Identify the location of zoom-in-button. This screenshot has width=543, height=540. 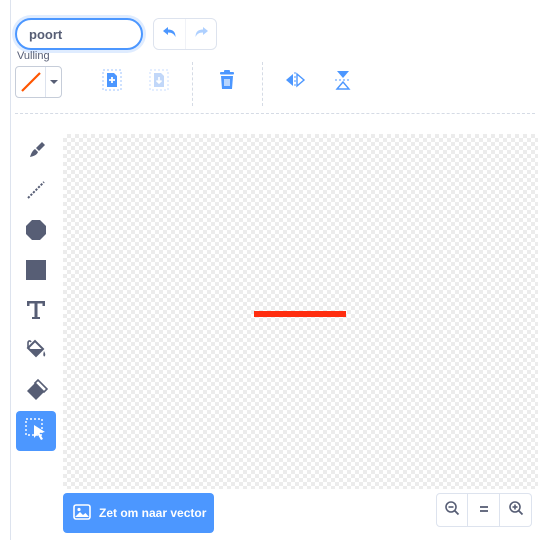
(516, 510).